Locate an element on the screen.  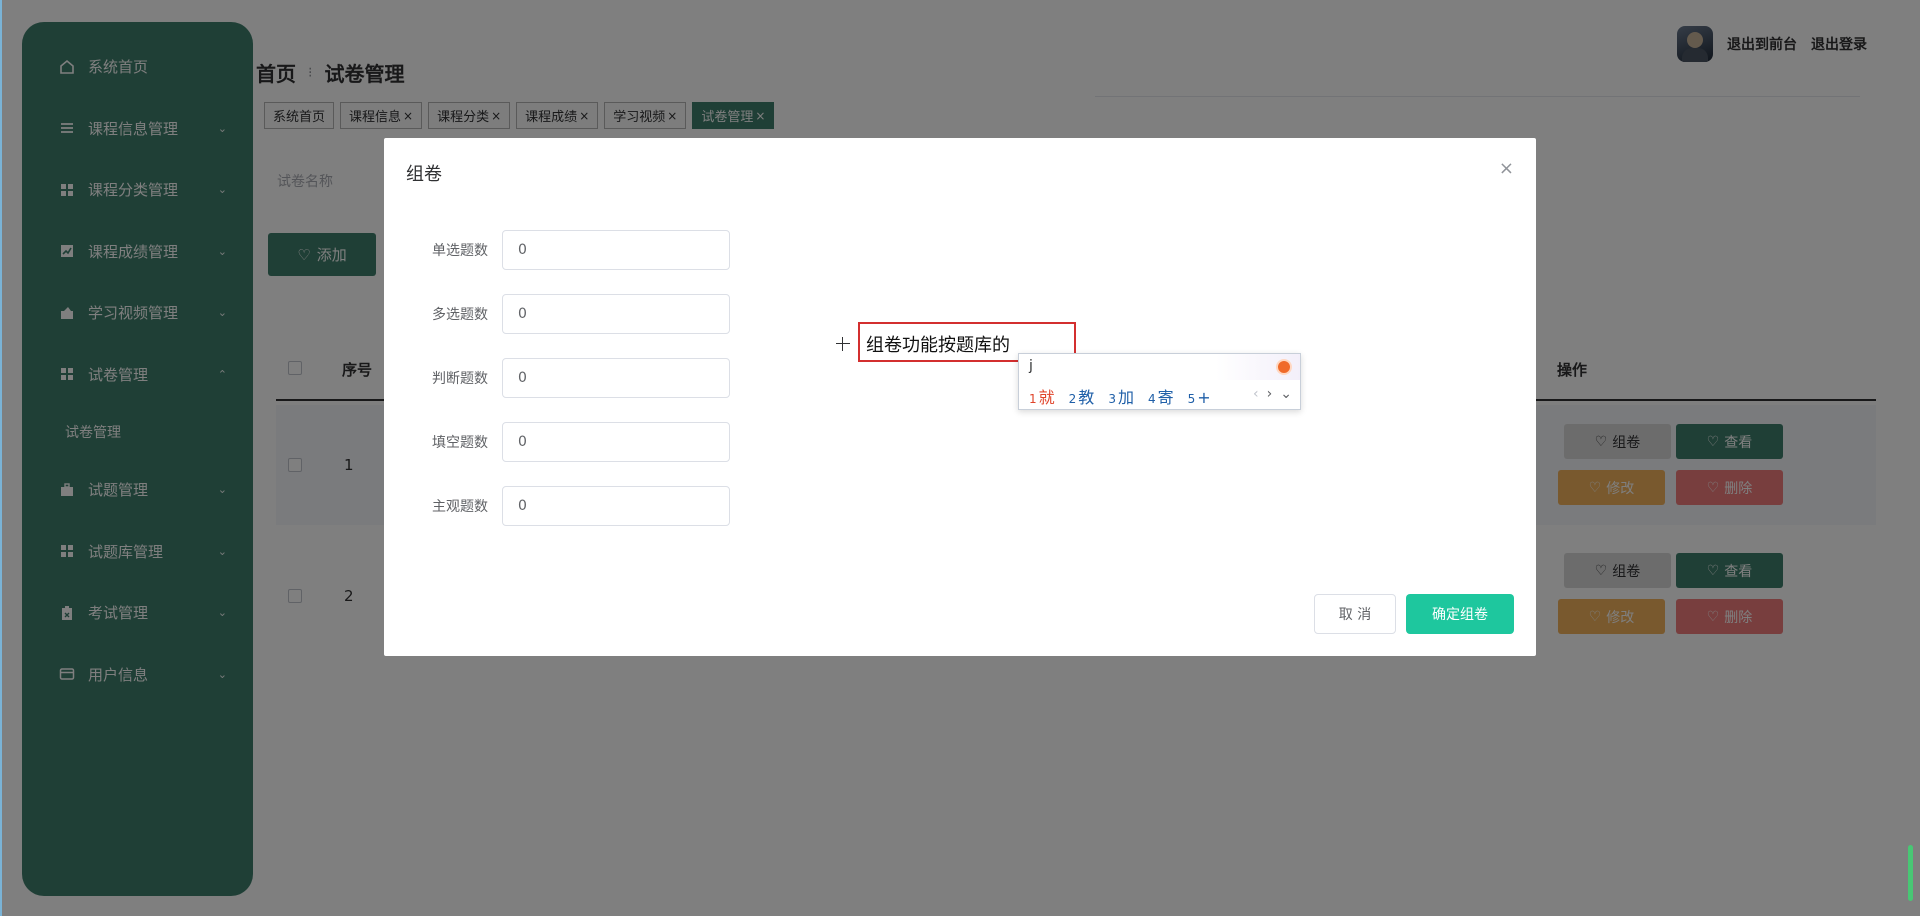
form-row-multi-choice: 多选题数 is located at coordinates (557, 314).